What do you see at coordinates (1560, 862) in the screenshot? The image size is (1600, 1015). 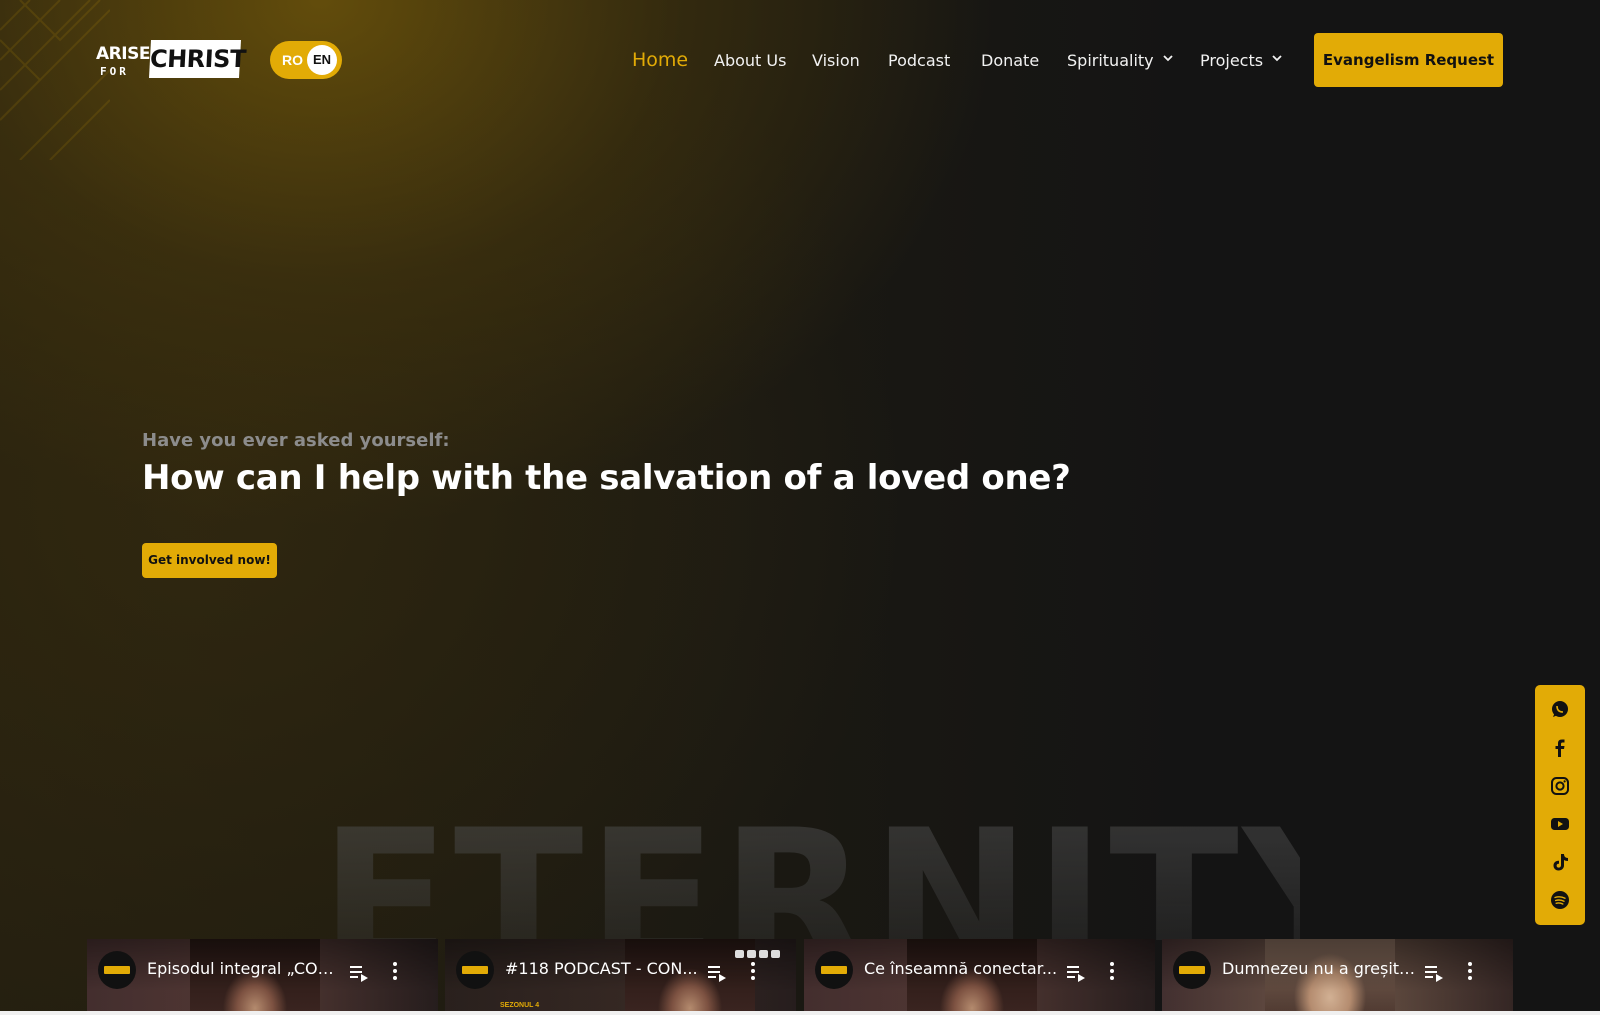 I see `tiktok-icon` at bounding box center [1560, 862].